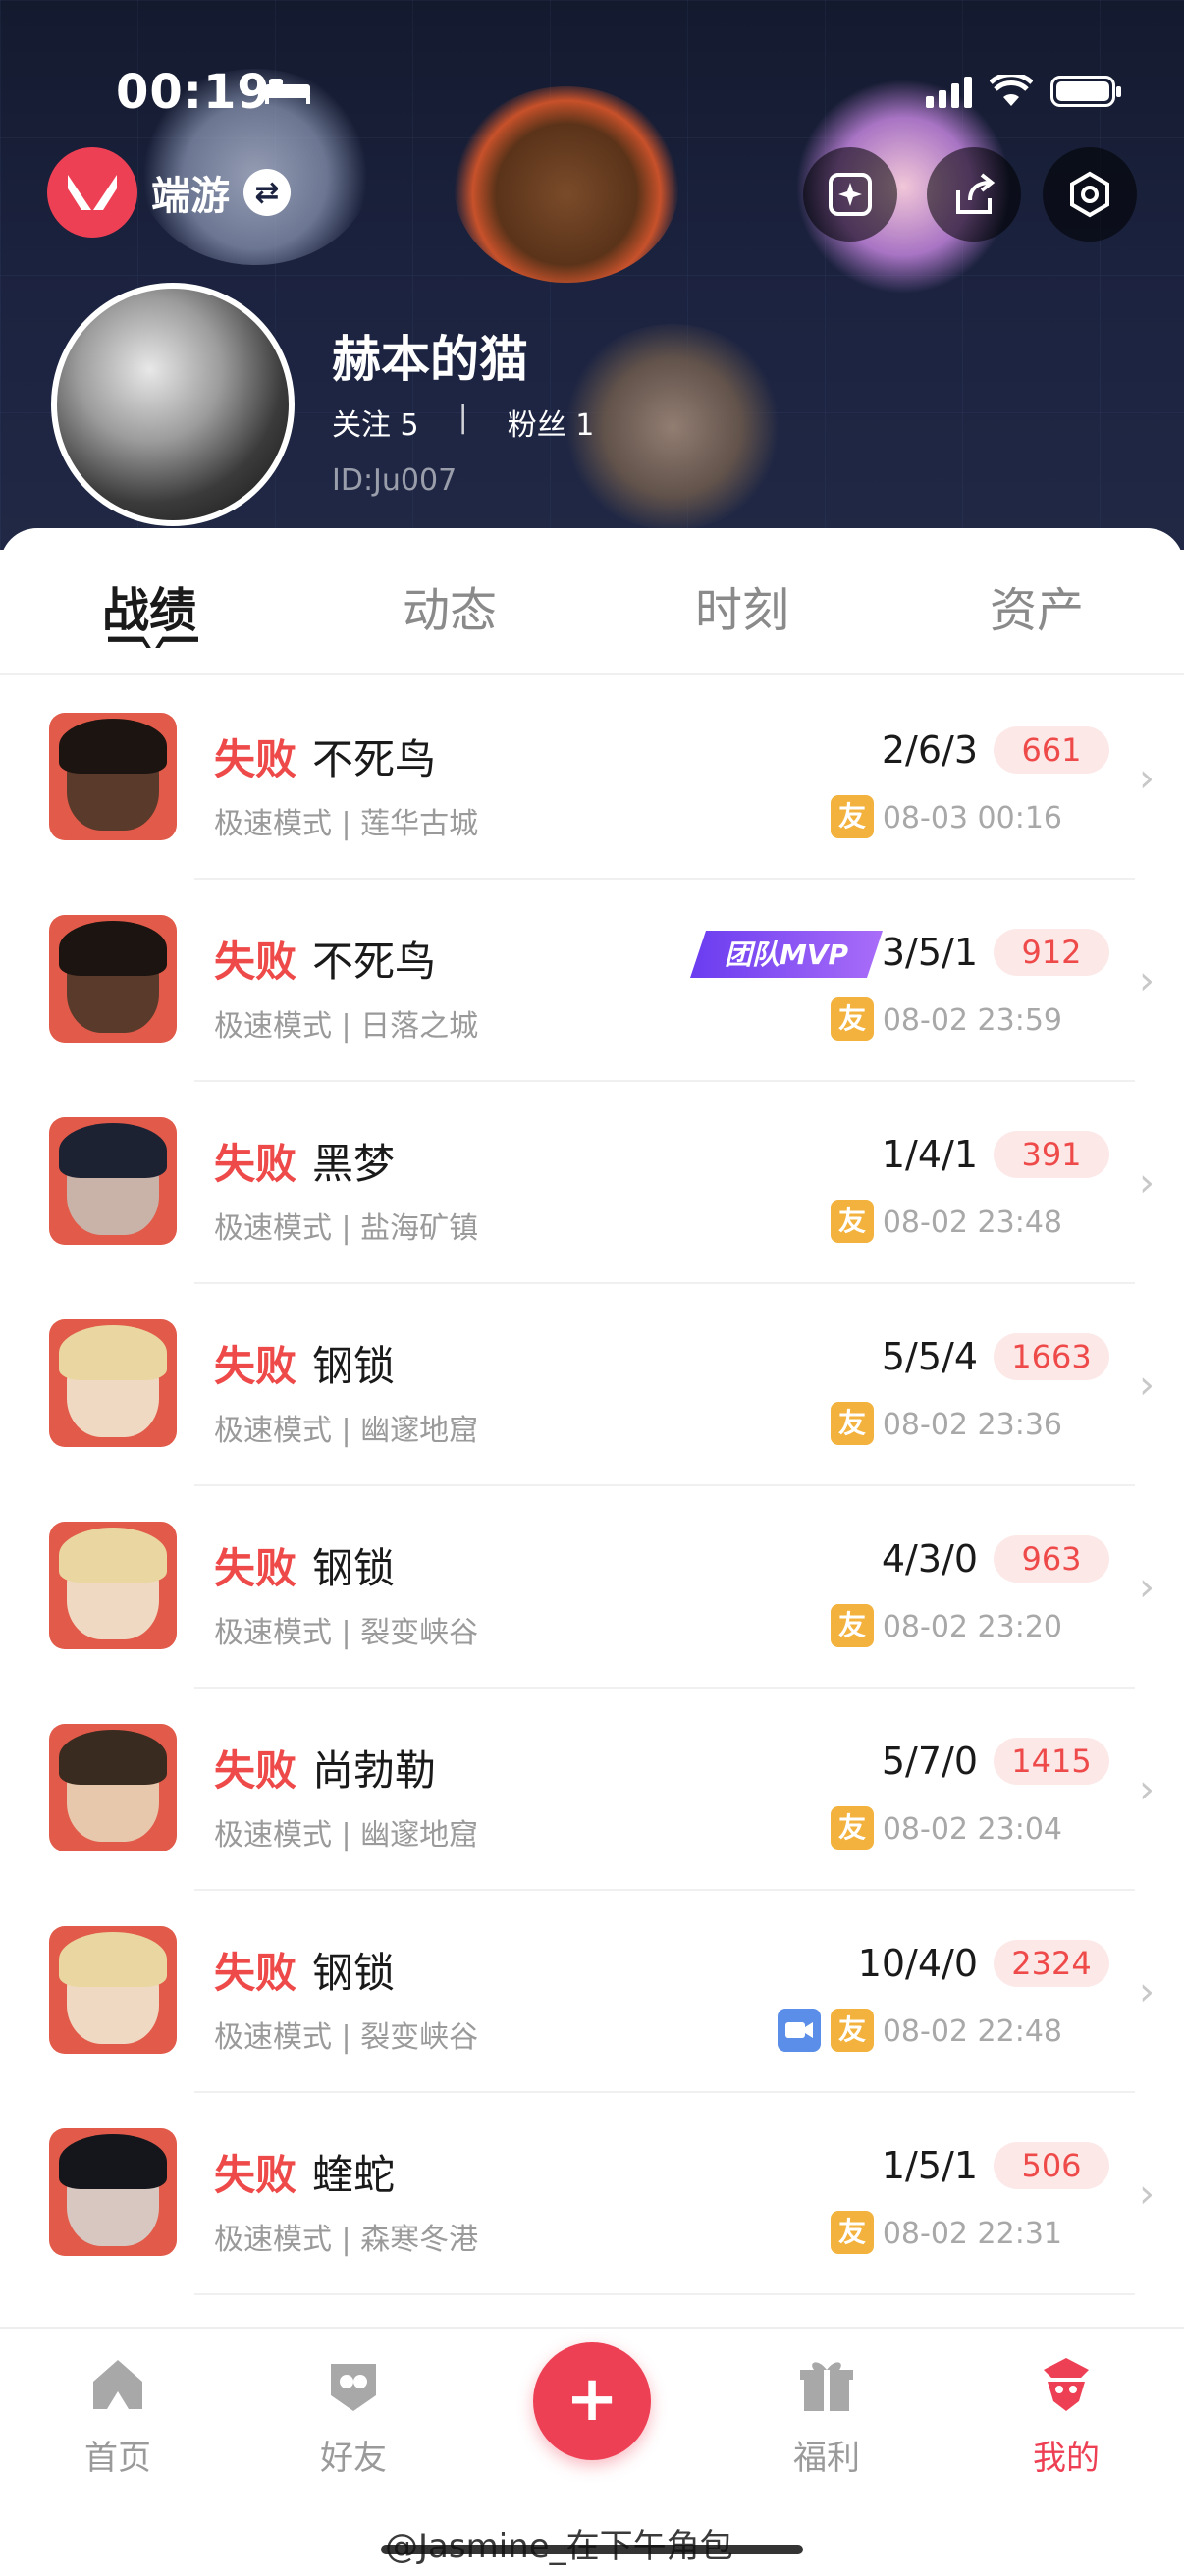 Image resolution: width=1184 pixels, height=2576 pixels. What do you see at coordinates (1067, 2458) in the screenshot?
I see `nav-me-label: 我的` at bounding box center [1067, 2458].